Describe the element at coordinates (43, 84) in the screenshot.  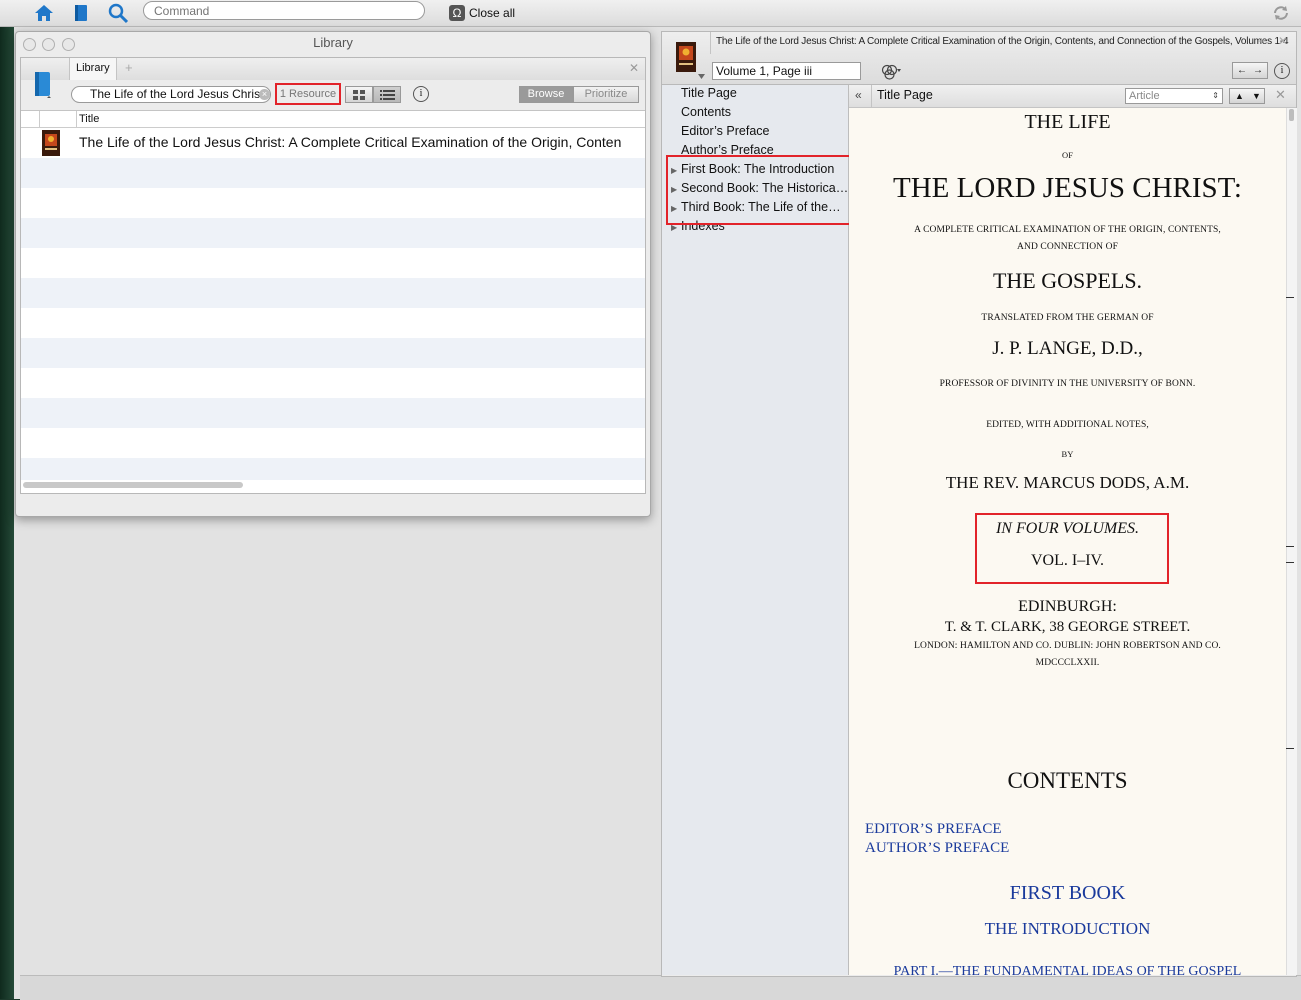
I see `library-panel-icon` at that location.